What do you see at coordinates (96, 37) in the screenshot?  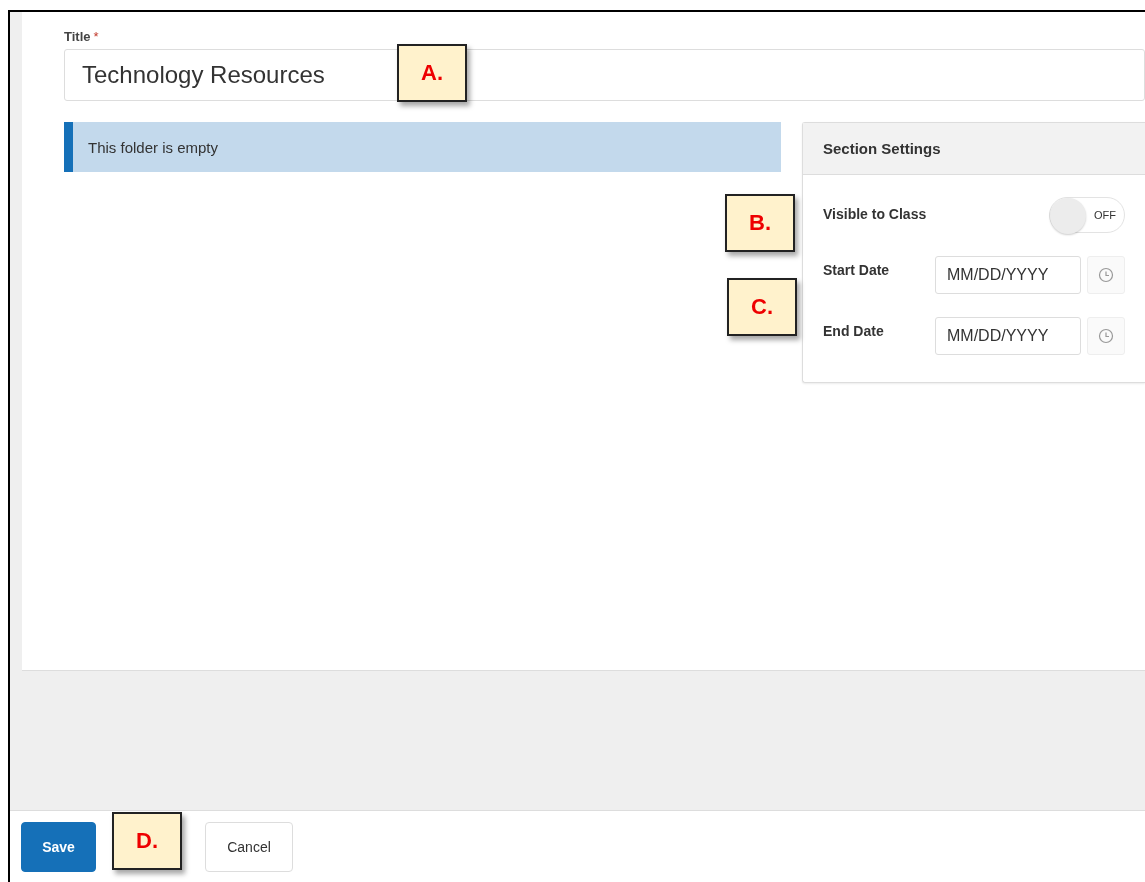 I see `required-mark: *` at bounding box center [96, 37].